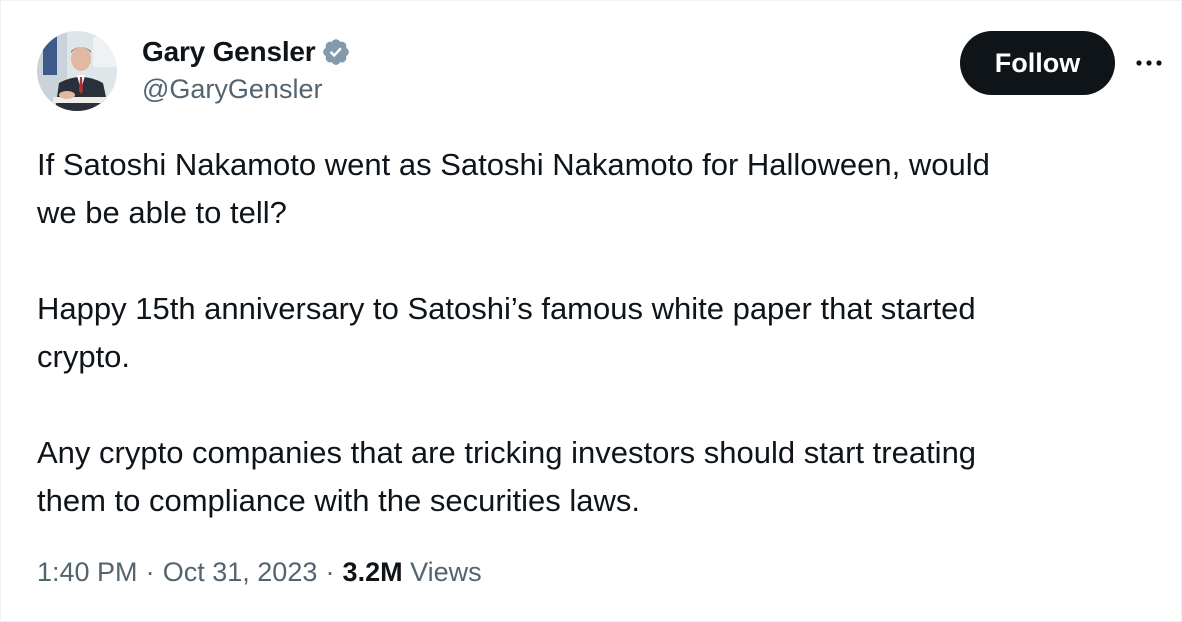  What do you see at coordinates (336, 52) in the screenshot?
I see `verified-badge-icon` at bounding box center [336, 52].